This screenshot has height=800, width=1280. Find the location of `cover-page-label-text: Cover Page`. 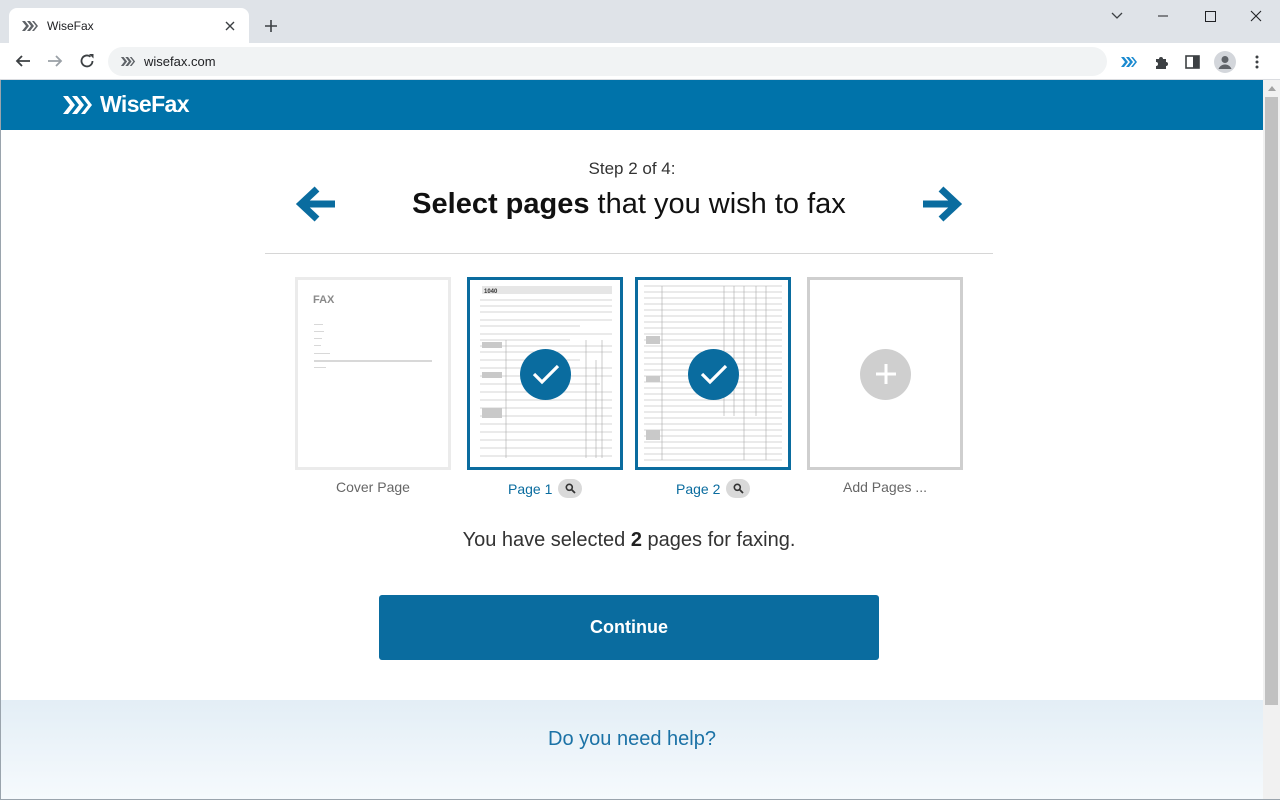

cover-page-label-text: Cover Page is located at coordinates (373, 487).